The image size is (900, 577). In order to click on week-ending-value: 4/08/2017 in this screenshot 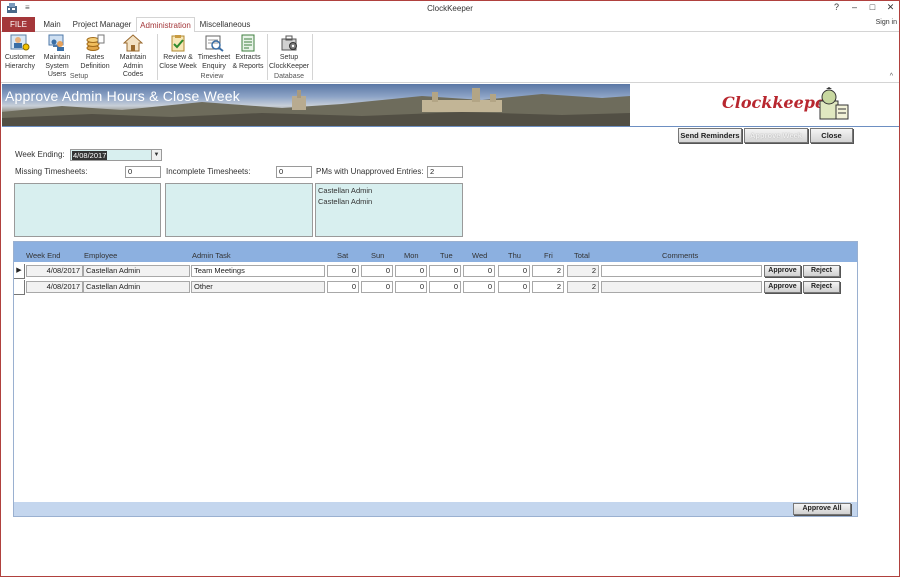, I will do `click(90, 155)`.